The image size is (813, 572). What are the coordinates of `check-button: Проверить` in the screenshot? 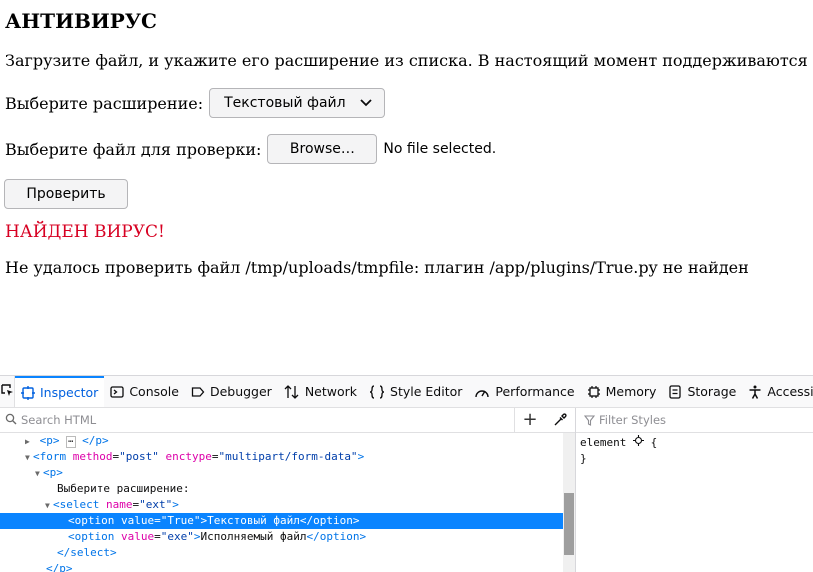 It's located at (66, 194).